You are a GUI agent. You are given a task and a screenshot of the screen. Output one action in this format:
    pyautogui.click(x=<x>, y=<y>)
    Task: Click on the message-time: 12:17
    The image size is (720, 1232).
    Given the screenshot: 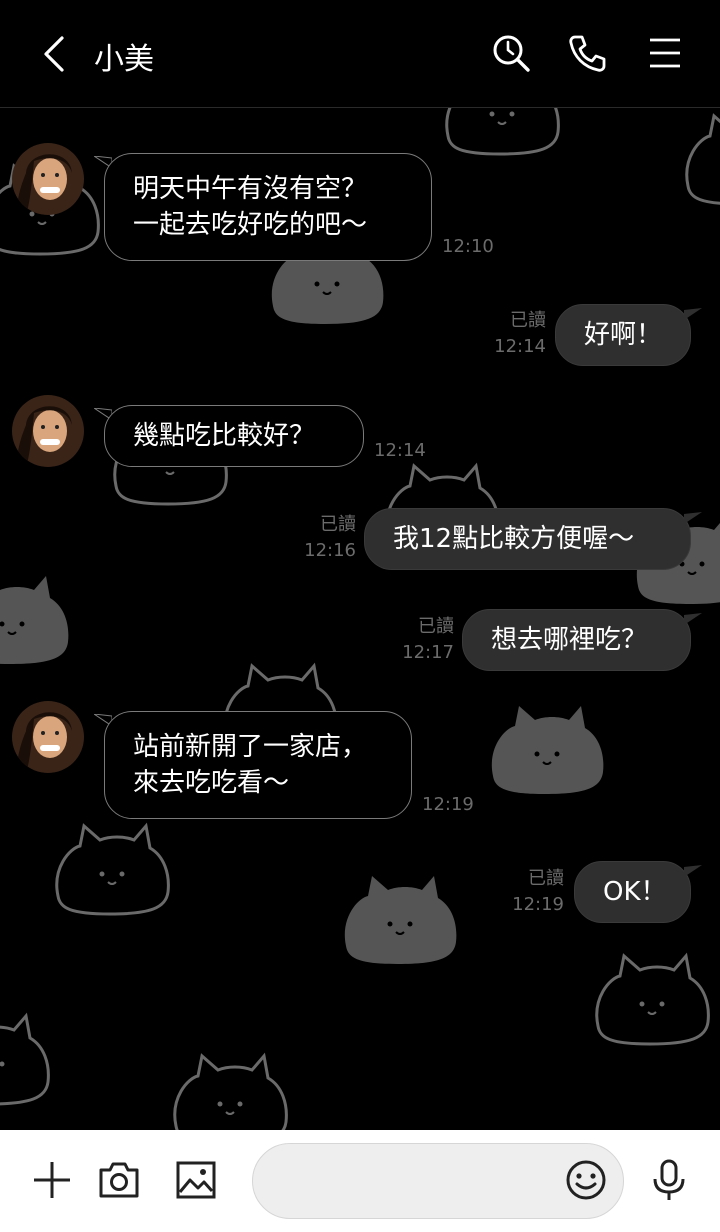 What is the action you would take?
    pyautogui.click(x=428, y=652)
    